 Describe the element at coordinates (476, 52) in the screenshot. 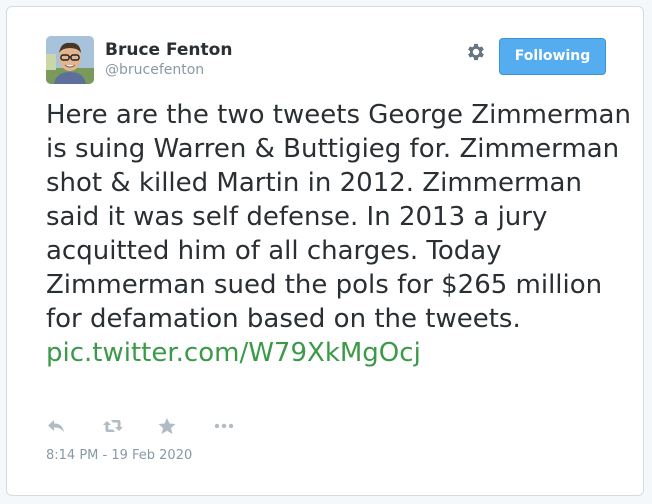

I see `gear-icon` at that location.